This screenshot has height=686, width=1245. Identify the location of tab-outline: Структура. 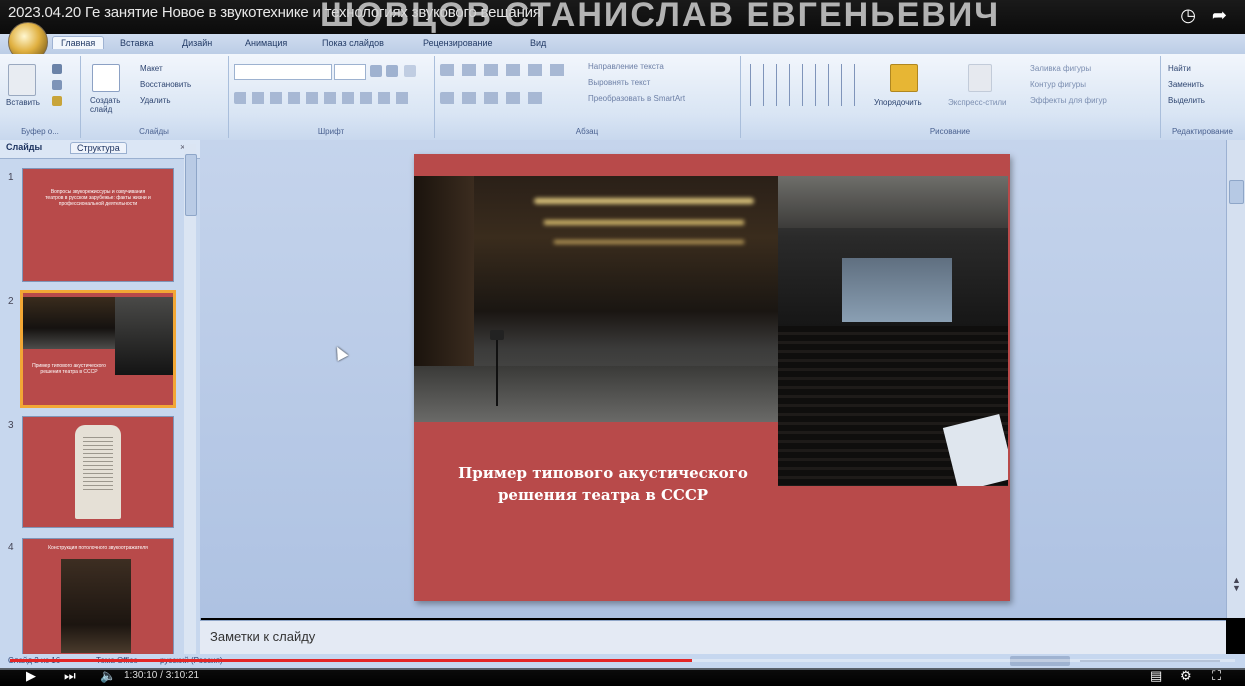
(98, 148).